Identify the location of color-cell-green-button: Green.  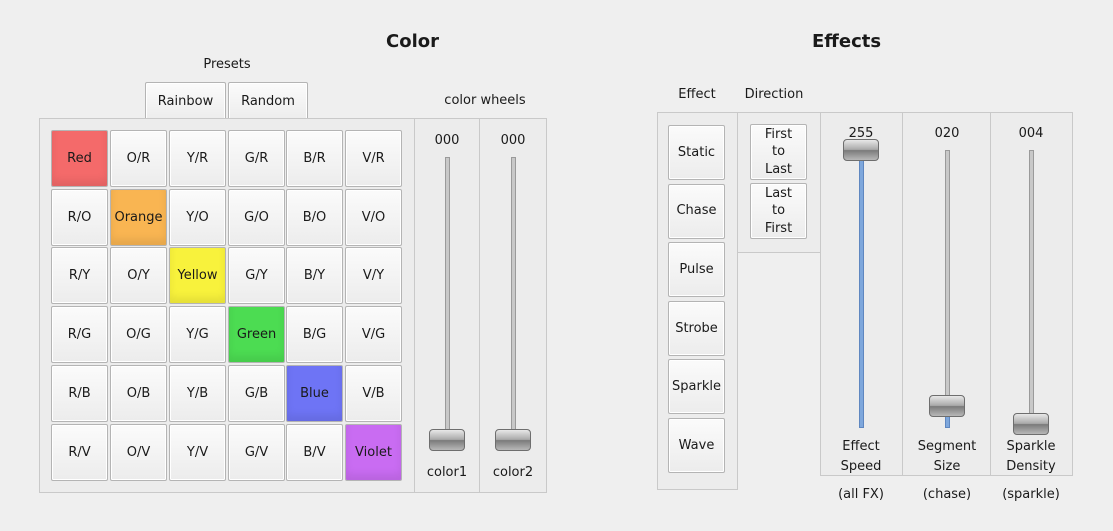
(256, 334).